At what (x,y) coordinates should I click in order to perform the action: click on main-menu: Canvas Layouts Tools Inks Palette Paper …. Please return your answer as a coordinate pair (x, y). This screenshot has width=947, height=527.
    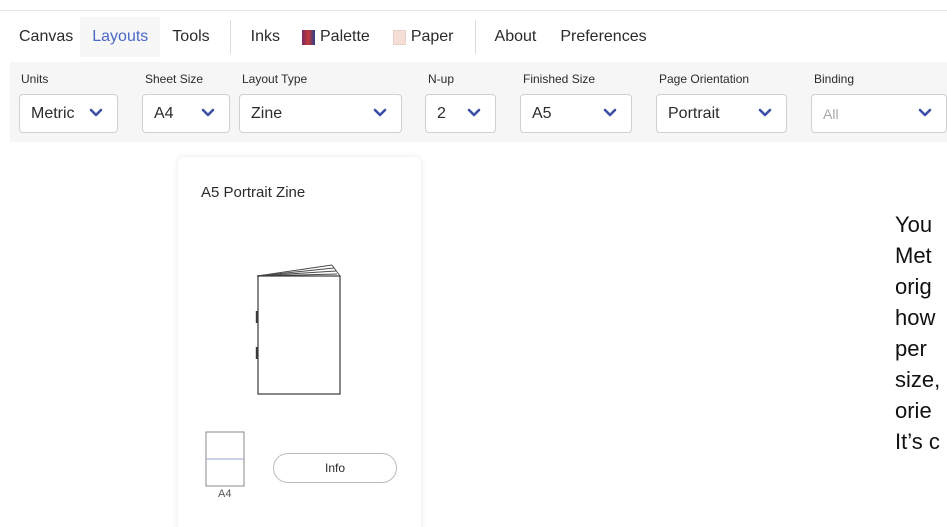
    Looking at the image, I should click on (473, 37).